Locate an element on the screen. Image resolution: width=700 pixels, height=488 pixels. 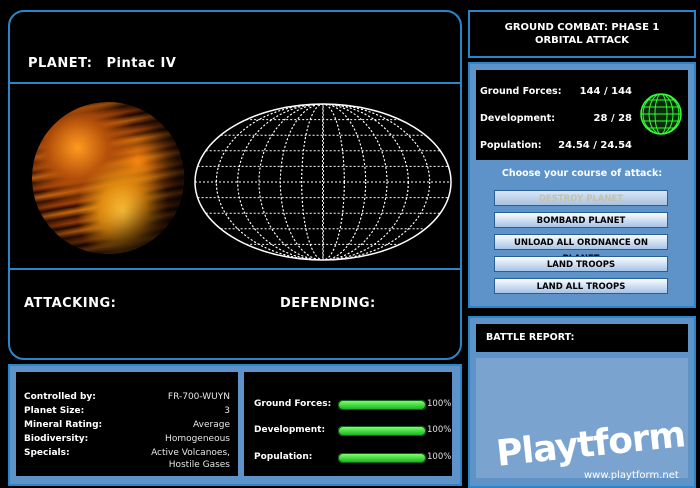
controlled-by-value: FR-700-WUYN is located at coordinates (198, 397).